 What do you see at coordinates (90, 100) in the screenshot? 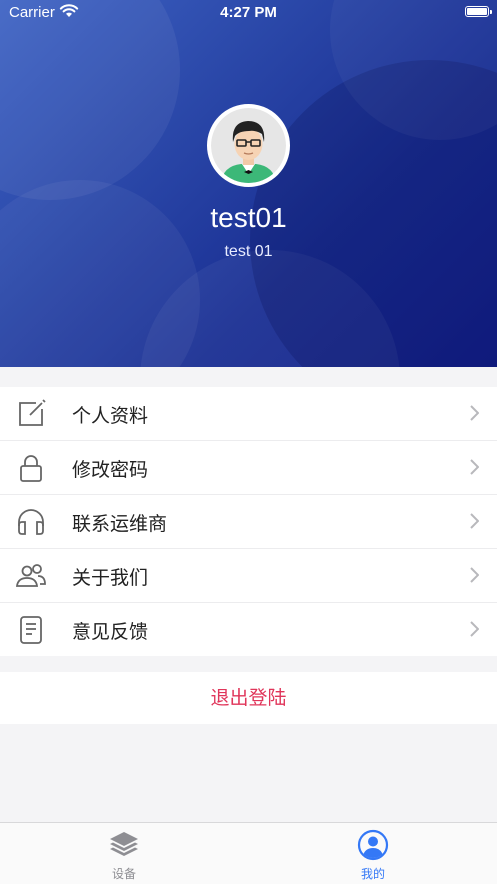
I see `decorative-bubble` at bounding box center [90, 100].